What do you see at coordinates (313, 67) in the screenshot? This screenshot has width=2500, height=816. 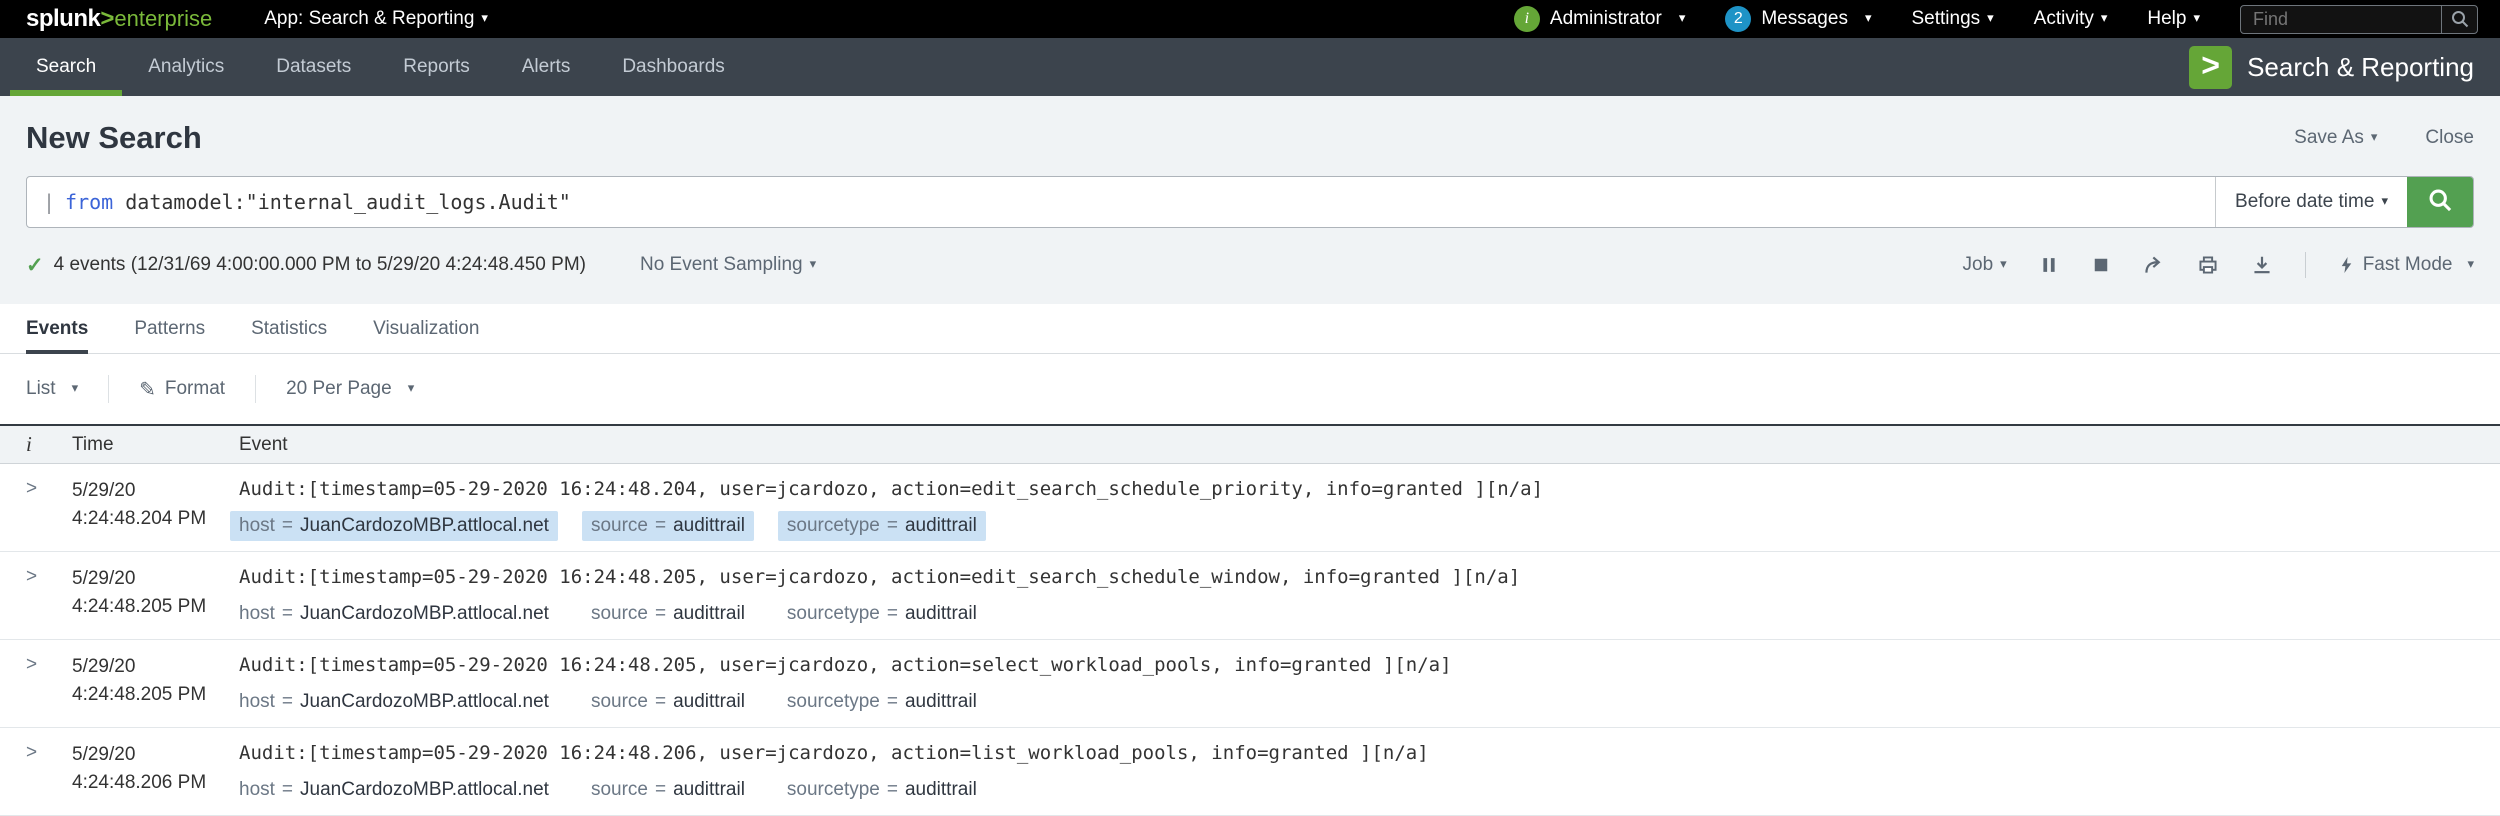 I see `nav-item-datasets: Datasets` at bounding box center [313, 67].